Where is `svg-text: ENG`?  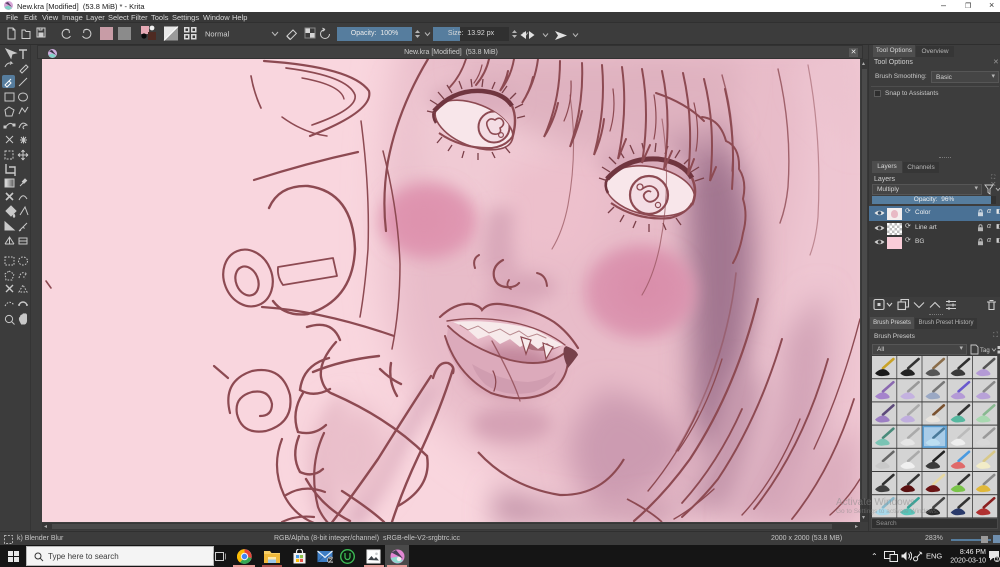 svg-text: ENG is located at coordinates (934, 556).